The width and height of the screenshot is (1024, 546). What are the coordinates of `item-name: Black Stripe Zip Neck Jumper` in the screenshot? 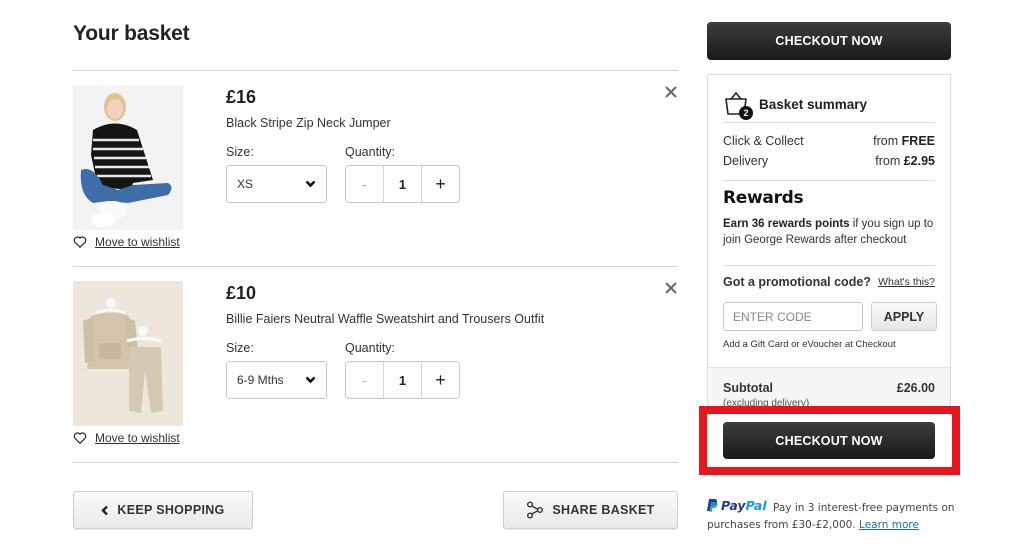 It's located at (308, 123).